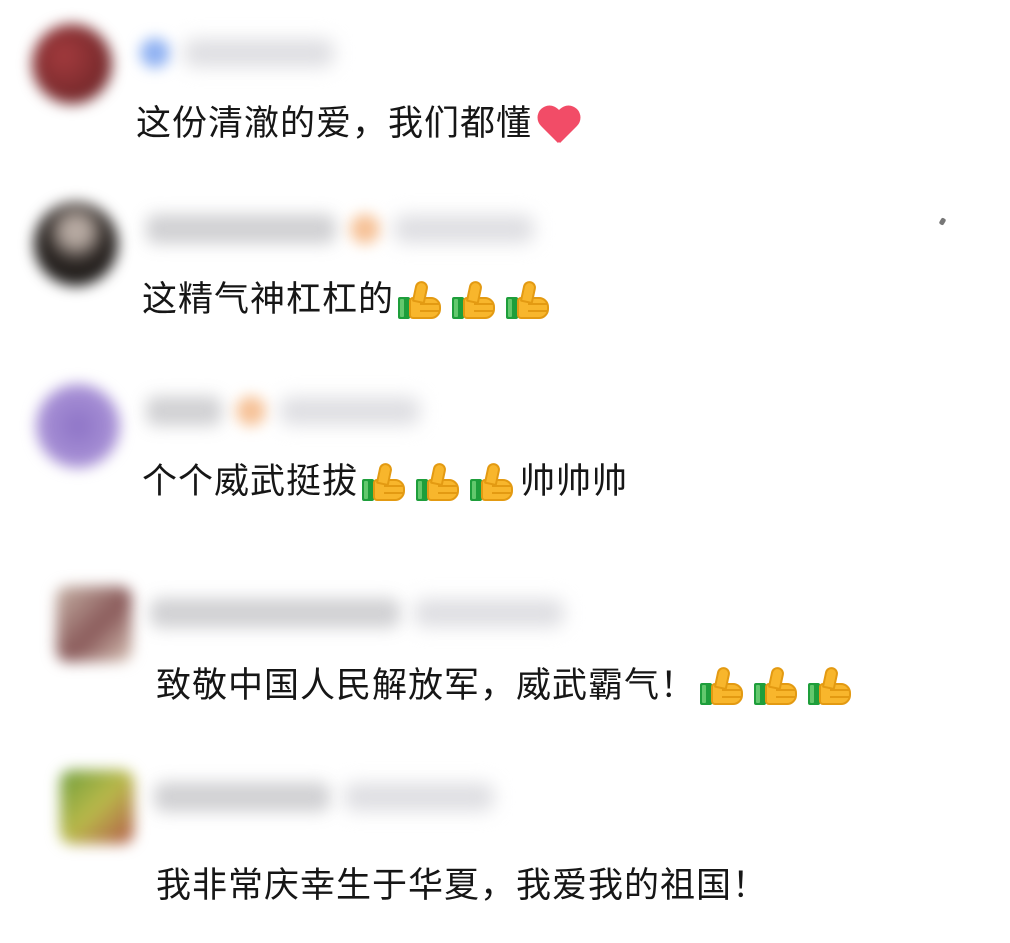 The height and width of the screenshot is (943, 1010). I want to click on comment-text: 致敬中国人民解放军，威武霸气！, so click(507, 686).